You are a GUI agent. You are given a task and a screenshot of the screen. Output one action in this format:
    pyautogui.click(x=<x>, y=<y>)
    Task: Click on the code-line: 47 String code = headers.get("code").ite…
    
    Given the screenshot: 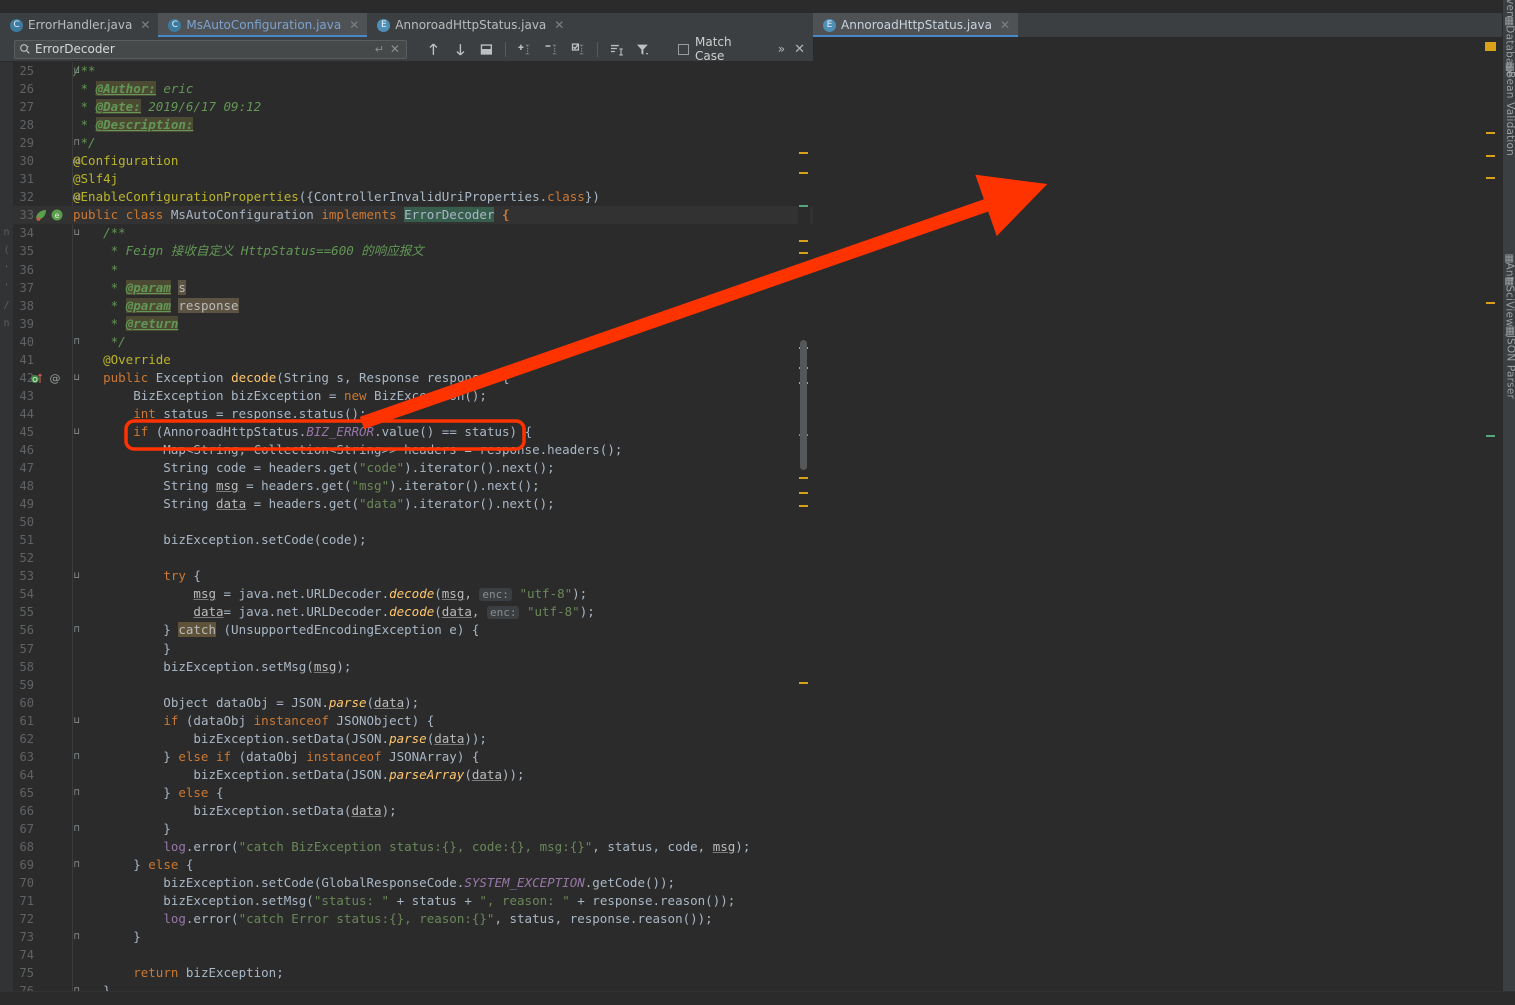 What is the action you would take?
    pyautogui.click(x=406, y=468)
    